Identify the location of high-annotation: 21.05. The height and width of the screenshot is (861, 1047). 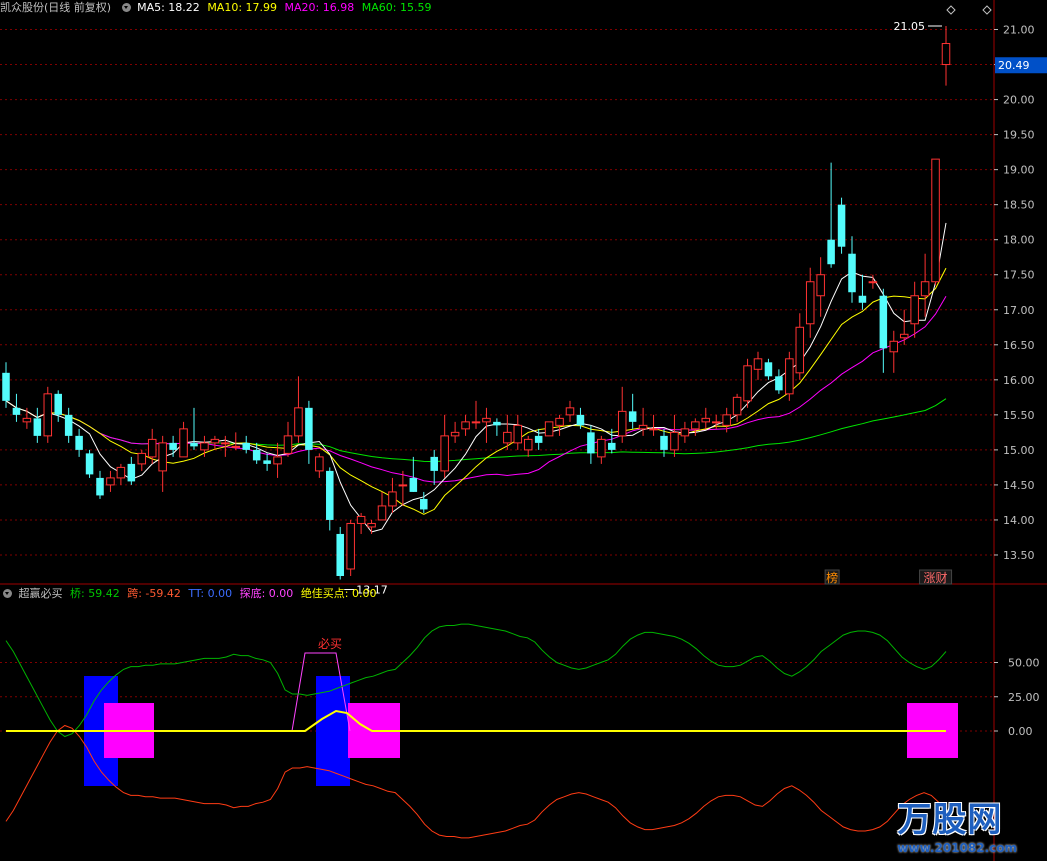
(910, 26).